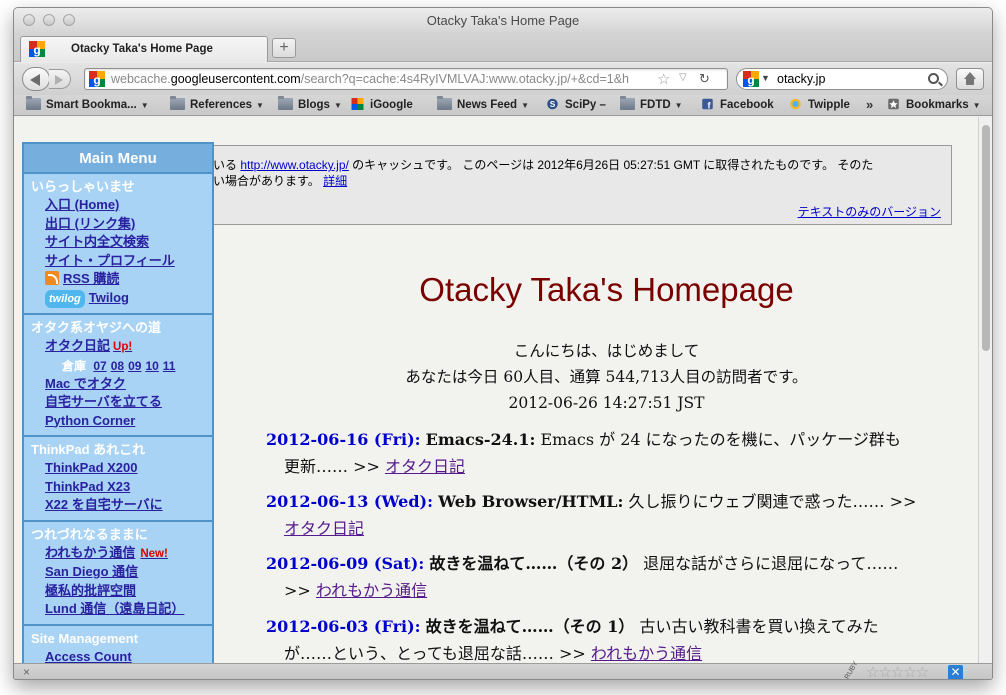 The height and width of the screenshot is (695, 1006). I want to click on menu-item-python: Python Corner, so click(118, 421).